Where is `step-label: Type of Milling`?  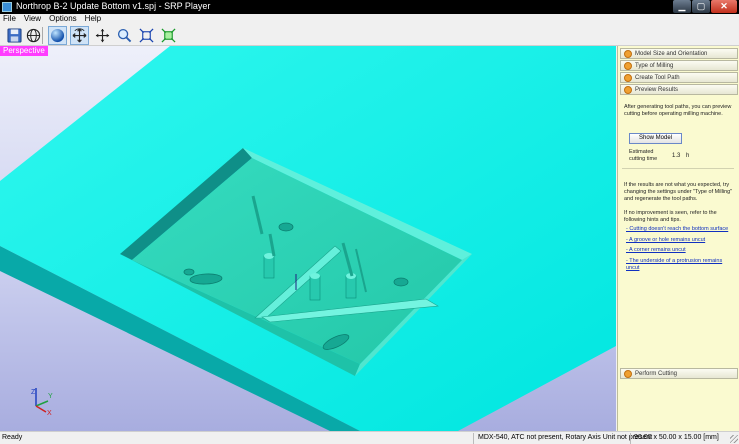 step-label: Type of Milling is located at coordinates (654, 65).